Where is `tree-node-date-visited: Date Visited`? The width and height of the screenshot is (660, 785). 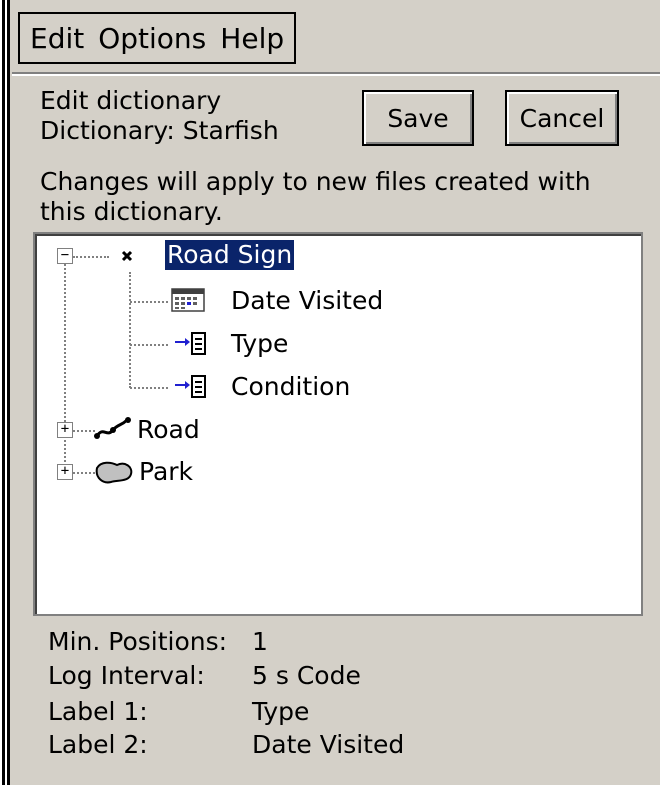 tree-node-date-visited: Date Visited is located at coordinates (307, 301).